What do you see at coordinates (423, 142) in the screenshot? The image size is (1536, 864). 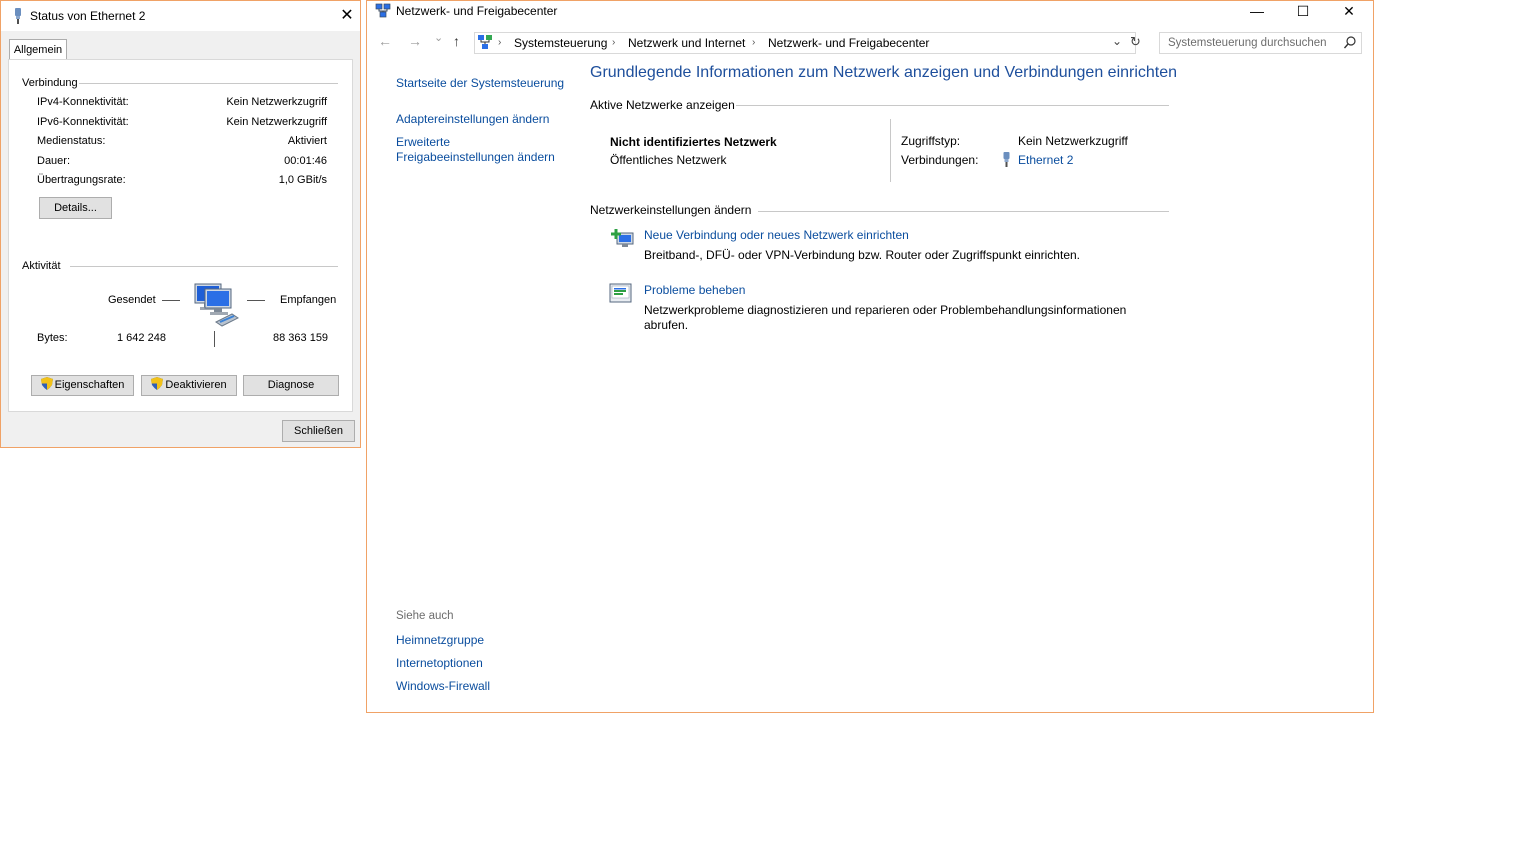 I see `sidebar-advanced-line1: Erweiterte` at bounding box center [423, 142].